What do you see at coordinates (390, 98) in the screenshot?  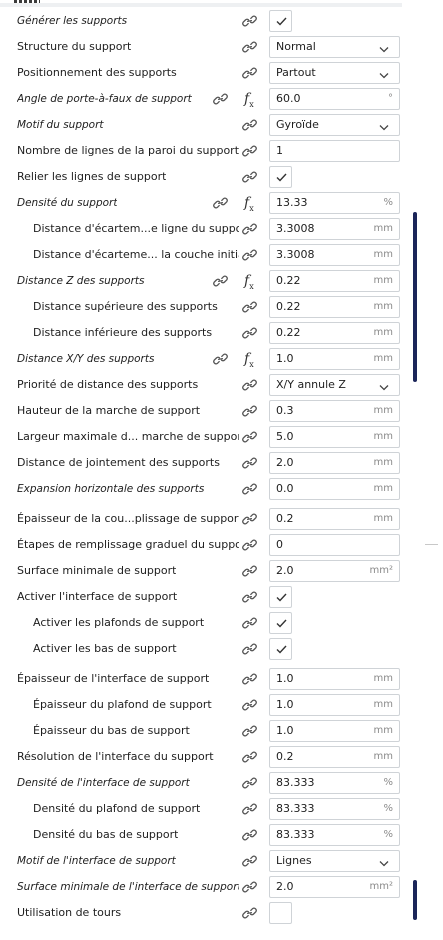 I see `unit-label: °` at bounding box center [390, 98].